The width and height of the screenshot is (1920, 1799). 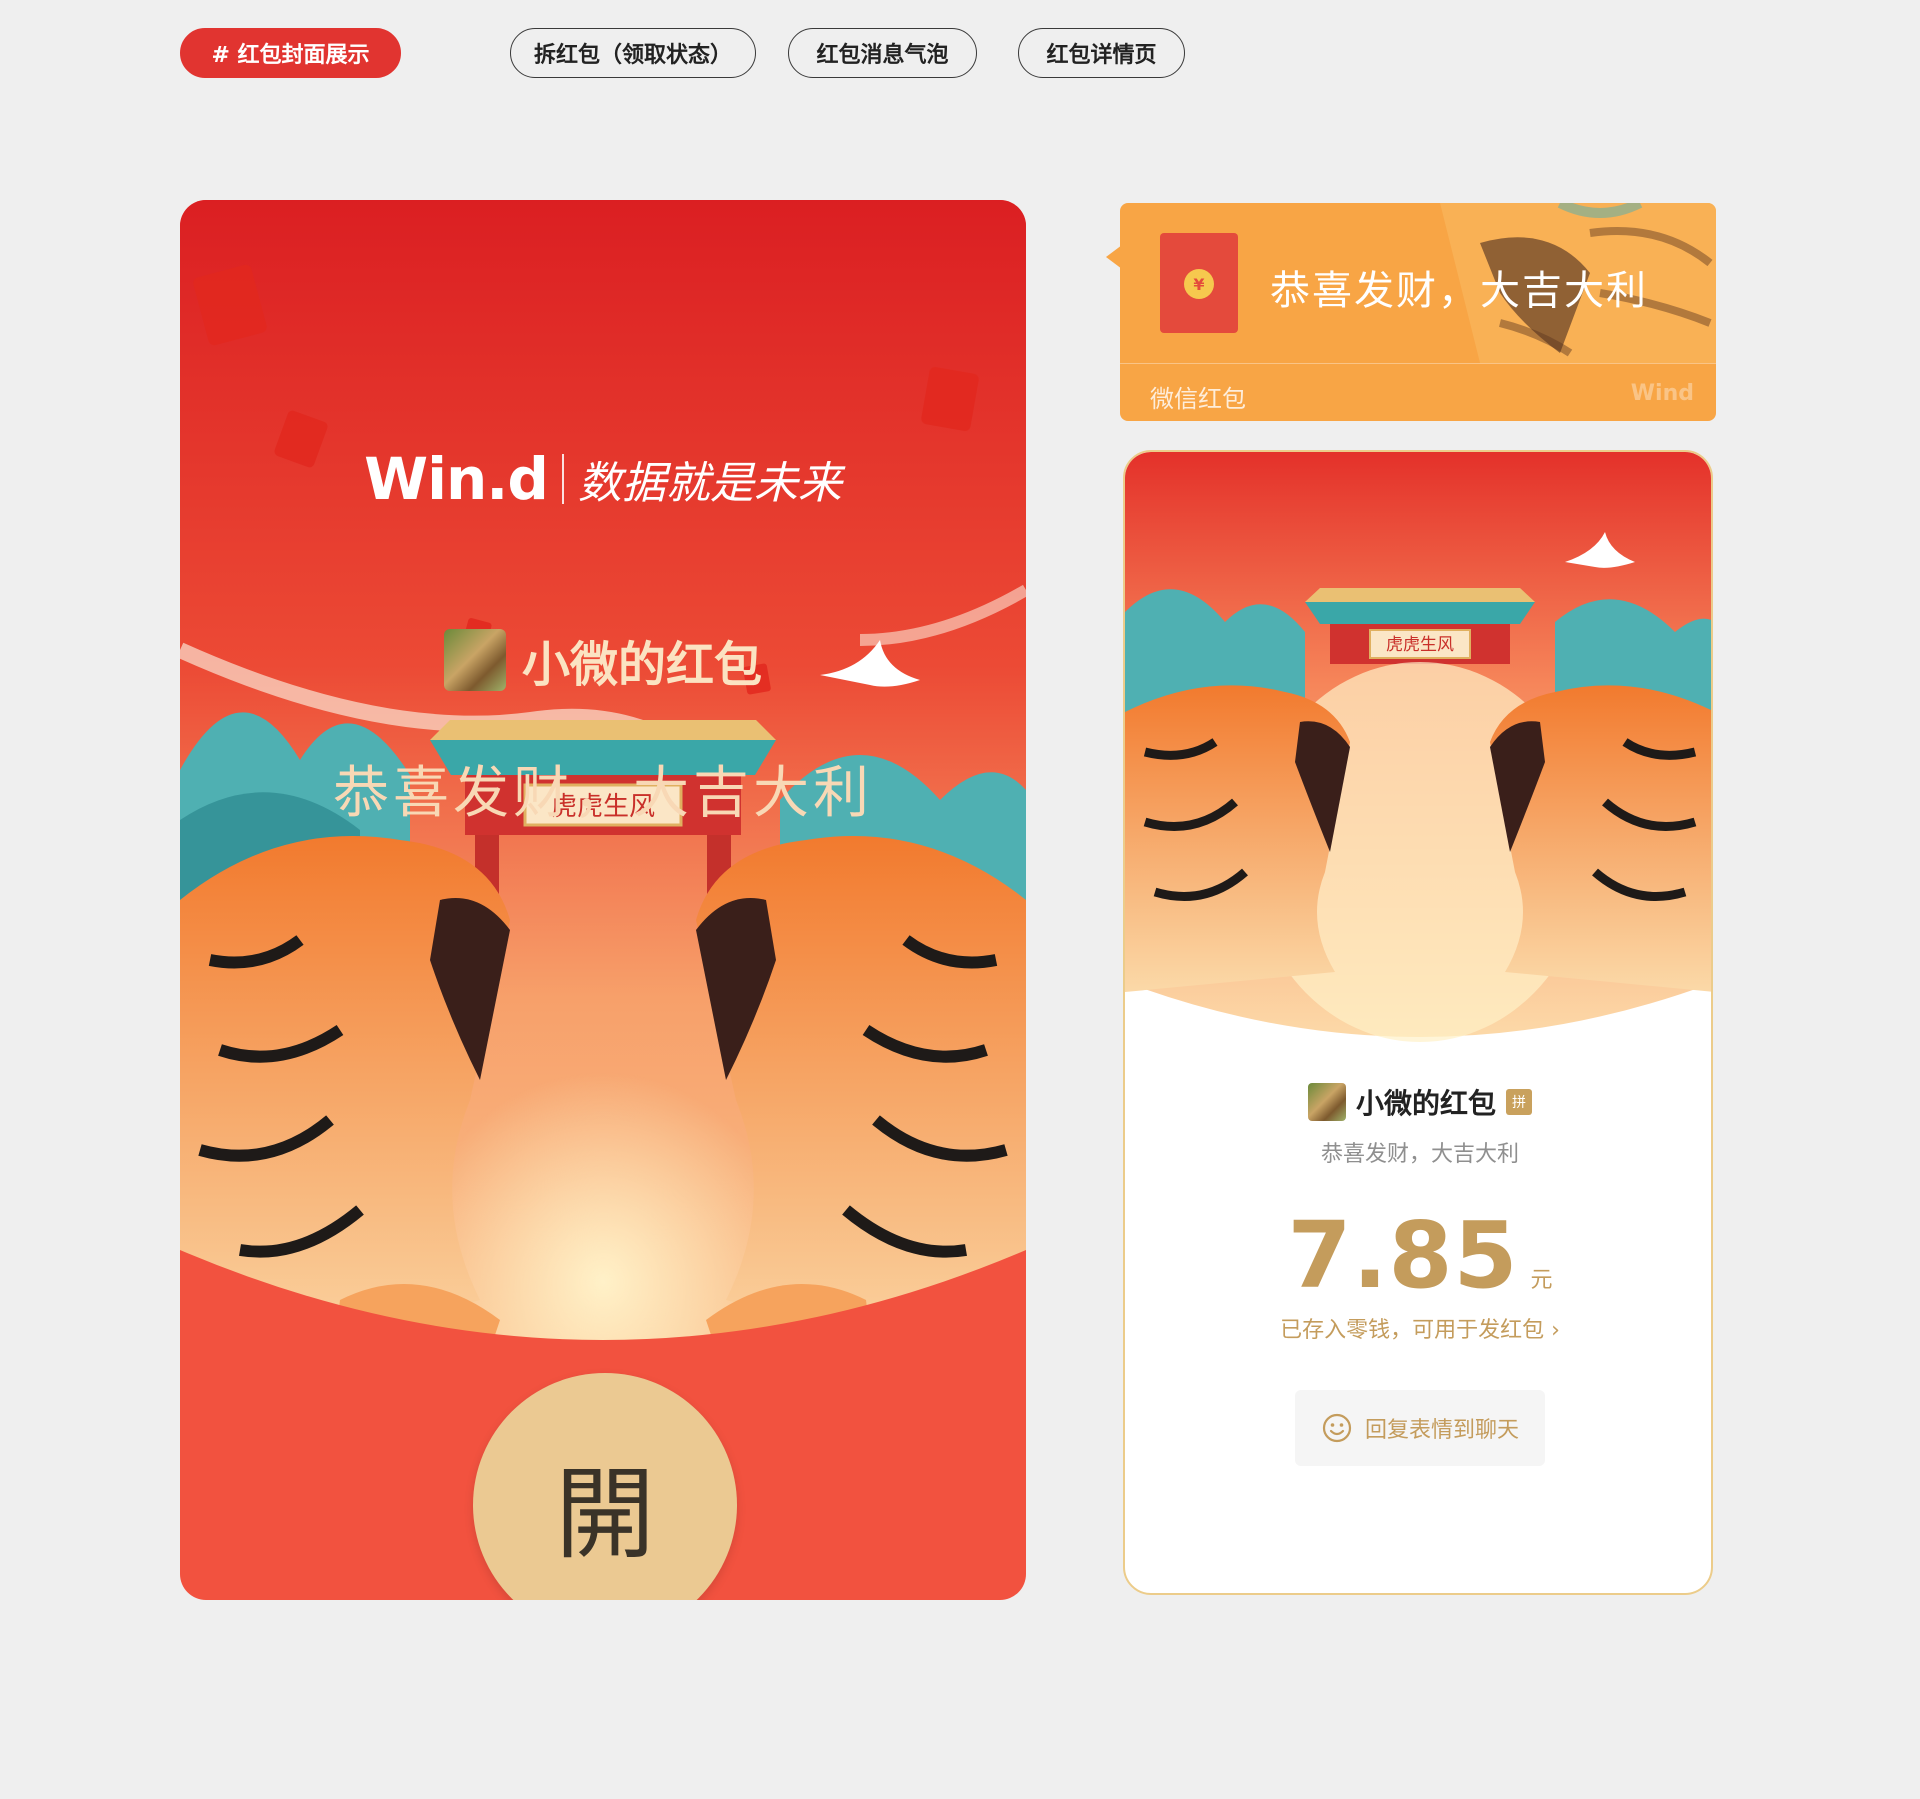 I want to click on tab-cover-display: # 红包封面展示, so click(x=290, y=53).